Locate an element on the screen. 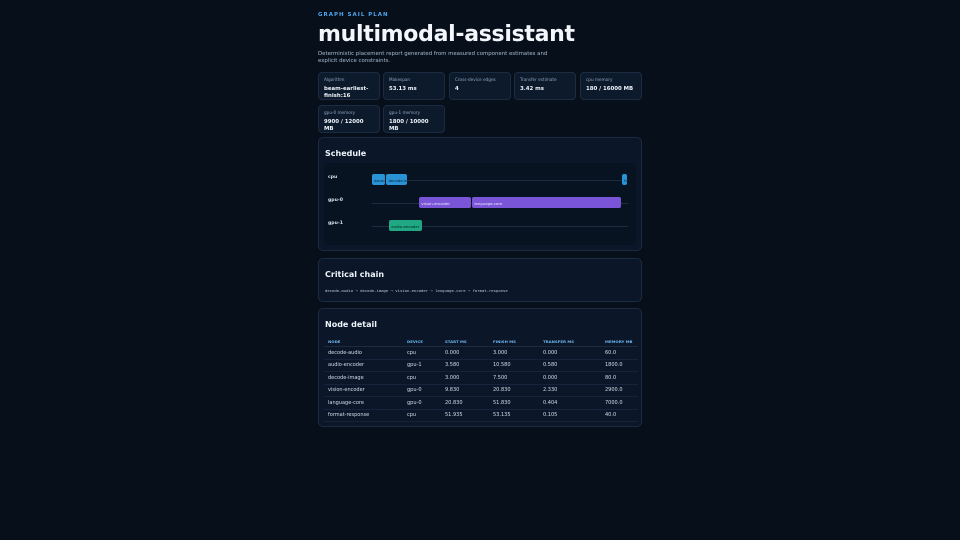 The width and height of the screenshot is (960, 540). stat-card-gpu1-memory: gpu-1 memory 1800 / 10000 MB is located at coordinates (414, 119).